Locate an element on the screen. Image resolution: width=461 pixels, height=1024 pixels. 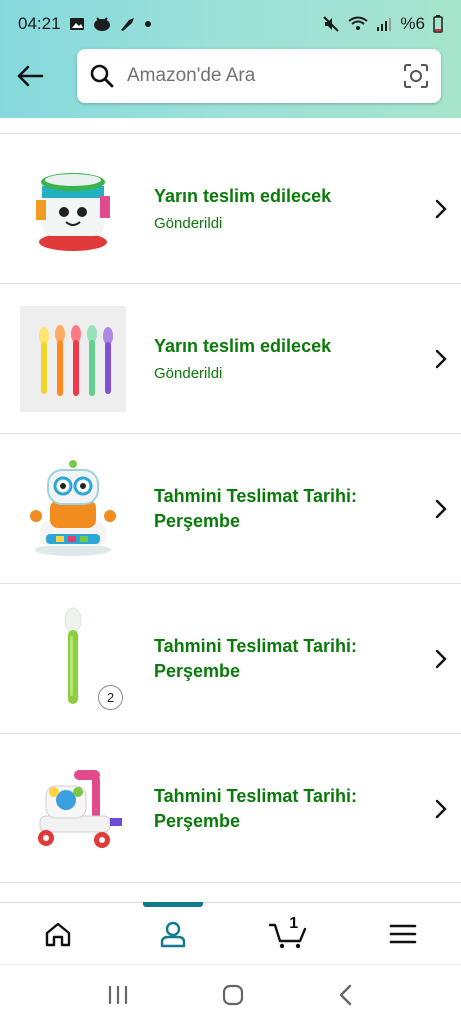
battery-percent: %6 is located at coordinates (412, 23).